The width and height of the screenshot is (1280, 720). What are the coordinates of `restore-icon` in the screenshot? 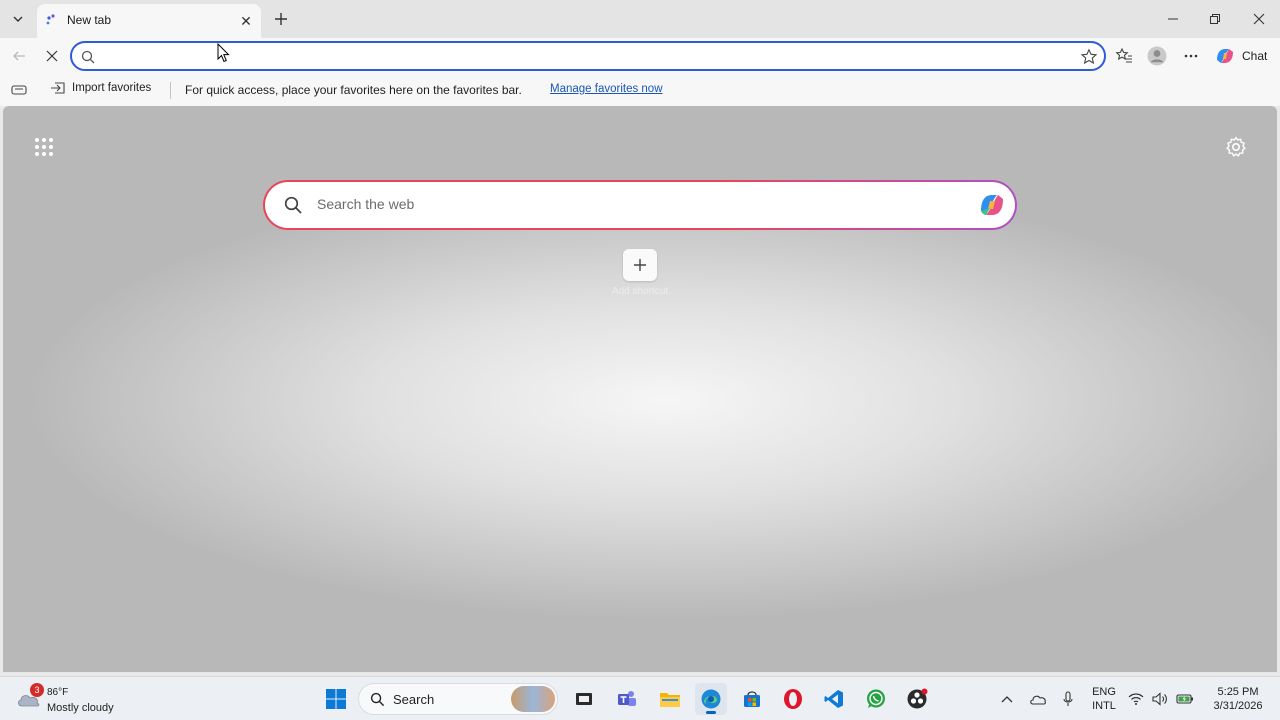 It's located at (1215, 19).